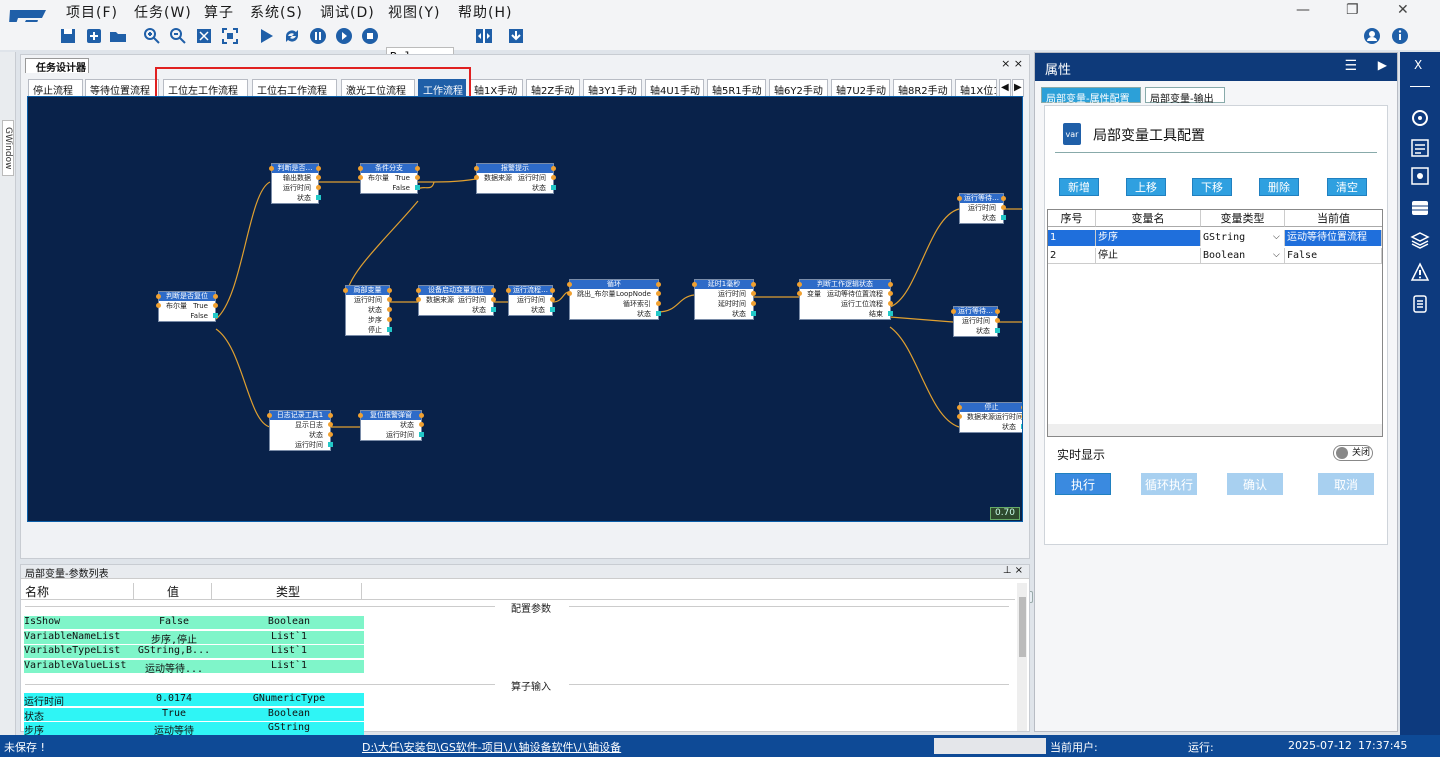 This screenshot has height=757, width=1440. What do you see at coordinates (194, 714) in the screenshot?
I see `param-row: 状态 True Boolean` at bounding box center [194, 714].